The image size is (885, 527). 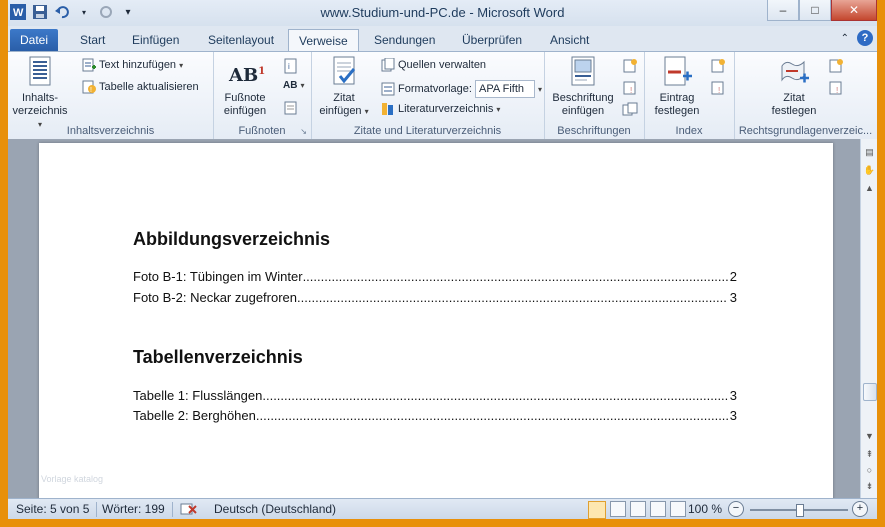 I want to click on group-beschriftungen: Beschriftung einfügen ! Beschriftungen, so click(x=594, y=95).